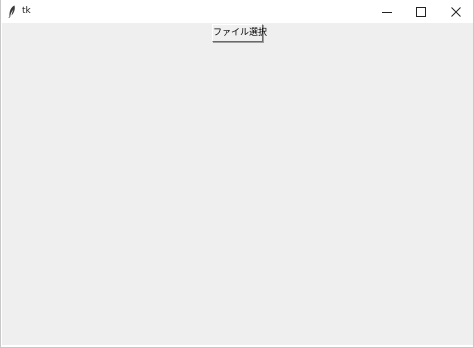  Describe the element at coordinates (11, 11) in the screenshot. I see `tk-feather-icon` at that location.